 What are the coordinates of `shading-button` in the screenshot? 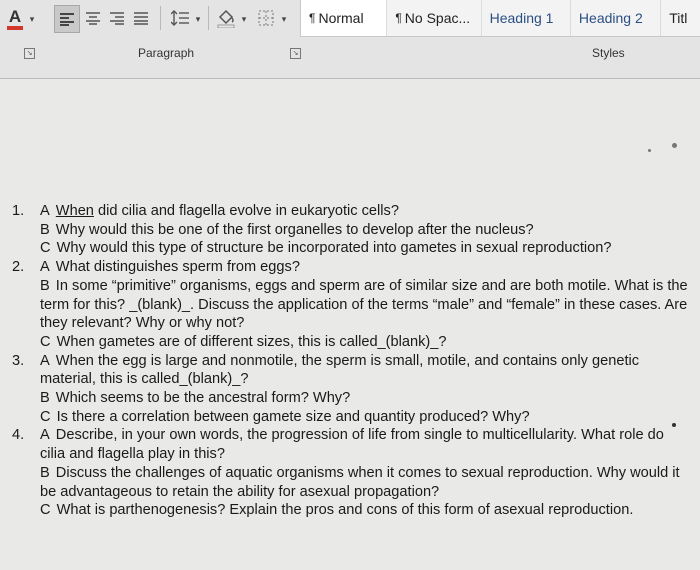 It's located at (226, 18).